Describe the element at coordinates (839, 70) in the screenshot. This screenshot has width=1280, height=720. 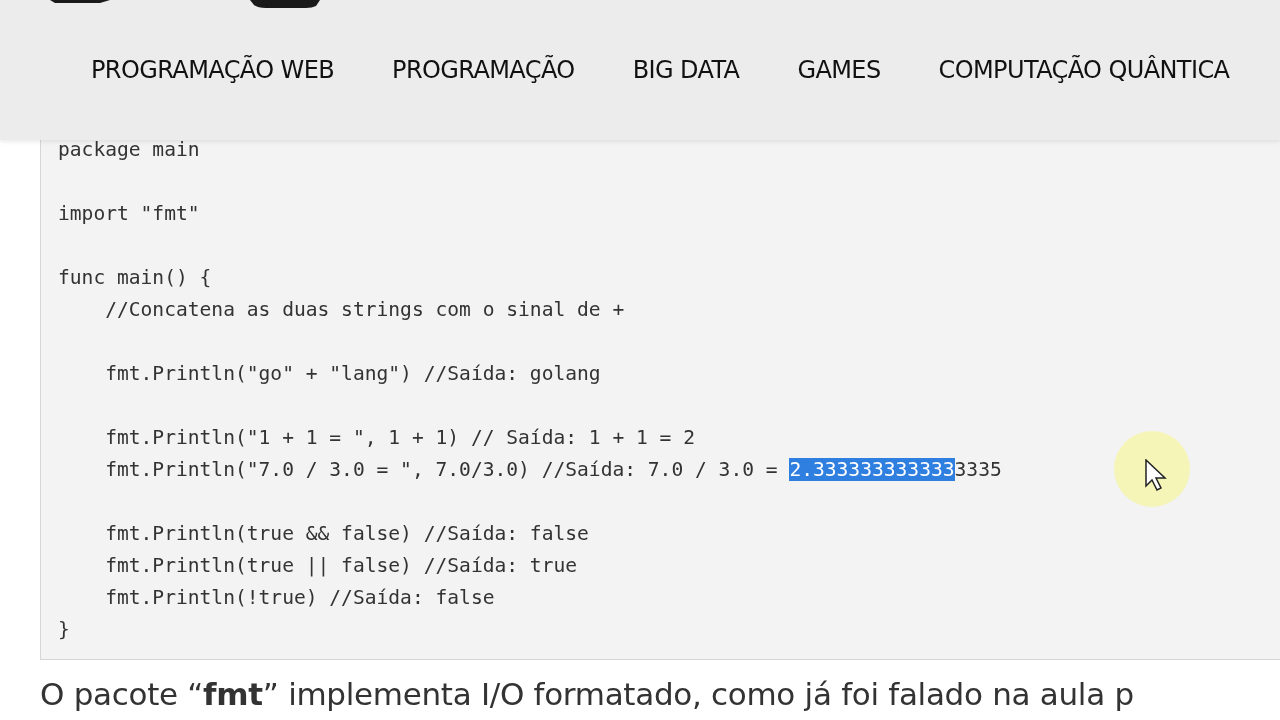
I see `nav-link: GAMES` at that location.